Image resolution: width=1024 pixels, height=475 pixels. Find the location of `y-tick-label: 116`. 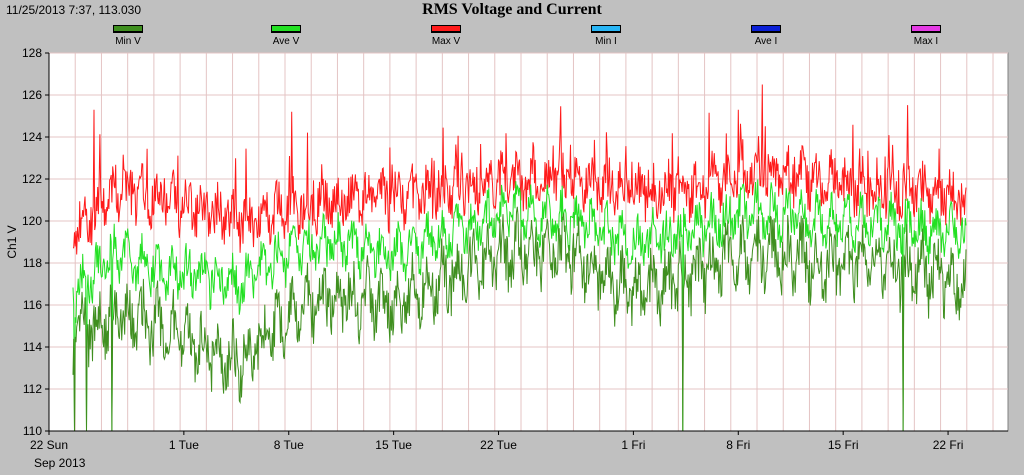

y-tick-label: 116 is located at coordinates (32, 305).